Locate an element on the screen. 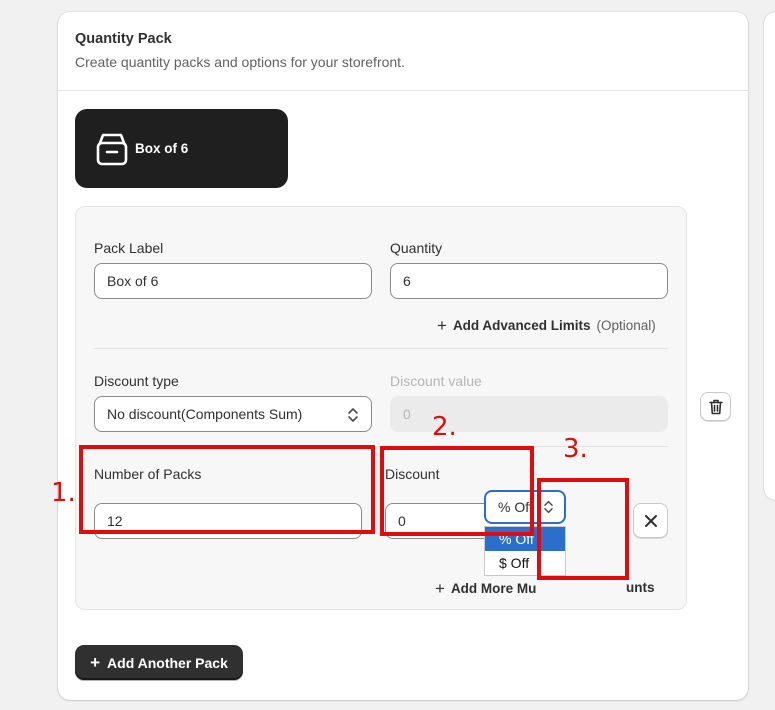 The width and height of the screenshot is (775, 710). delete-pack-button is located at coordinates (715, 406).